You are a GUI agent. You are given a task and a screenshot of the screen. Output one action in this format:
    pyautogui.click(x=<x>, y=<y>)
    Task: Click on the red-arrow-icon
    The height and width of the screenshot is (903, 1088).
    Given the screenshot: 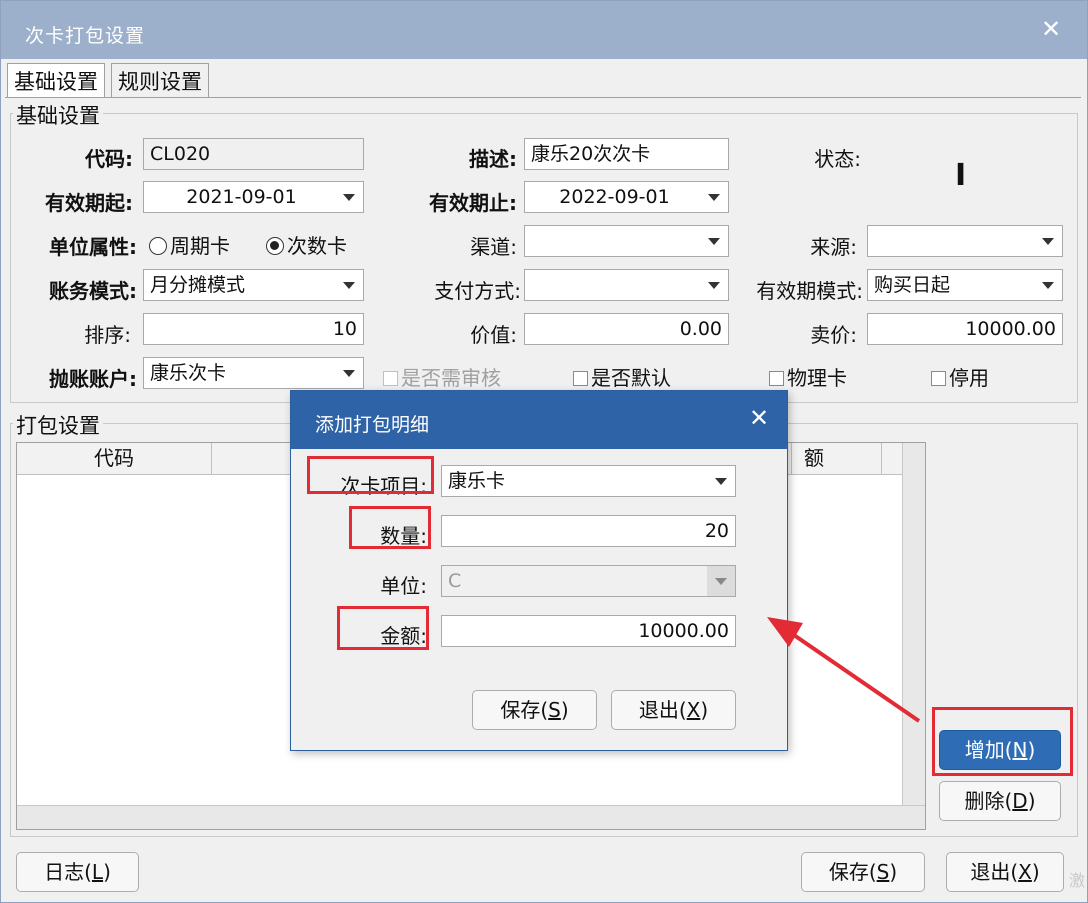 What is the action you would take?
    pyautogui.click(x=844, y=670)
    